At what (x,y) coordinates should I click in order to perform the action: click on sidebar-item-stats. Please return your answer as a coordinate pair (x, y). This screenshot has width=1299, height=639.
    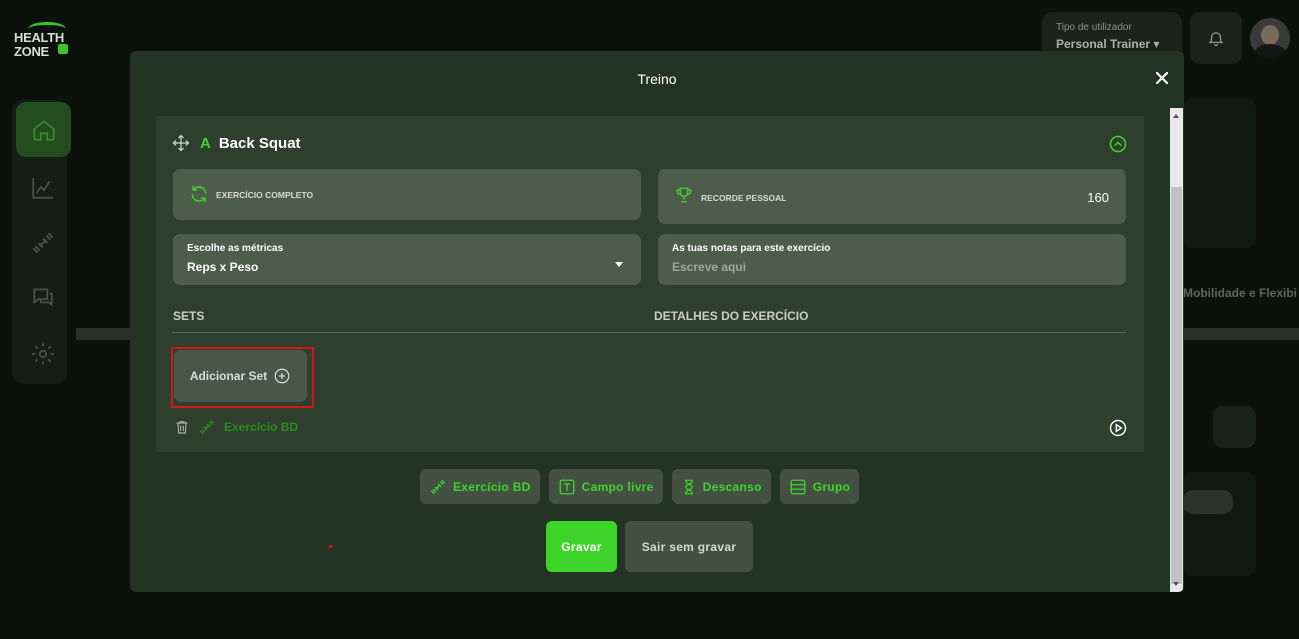
    Looking at the image, I should click on (42, 187).